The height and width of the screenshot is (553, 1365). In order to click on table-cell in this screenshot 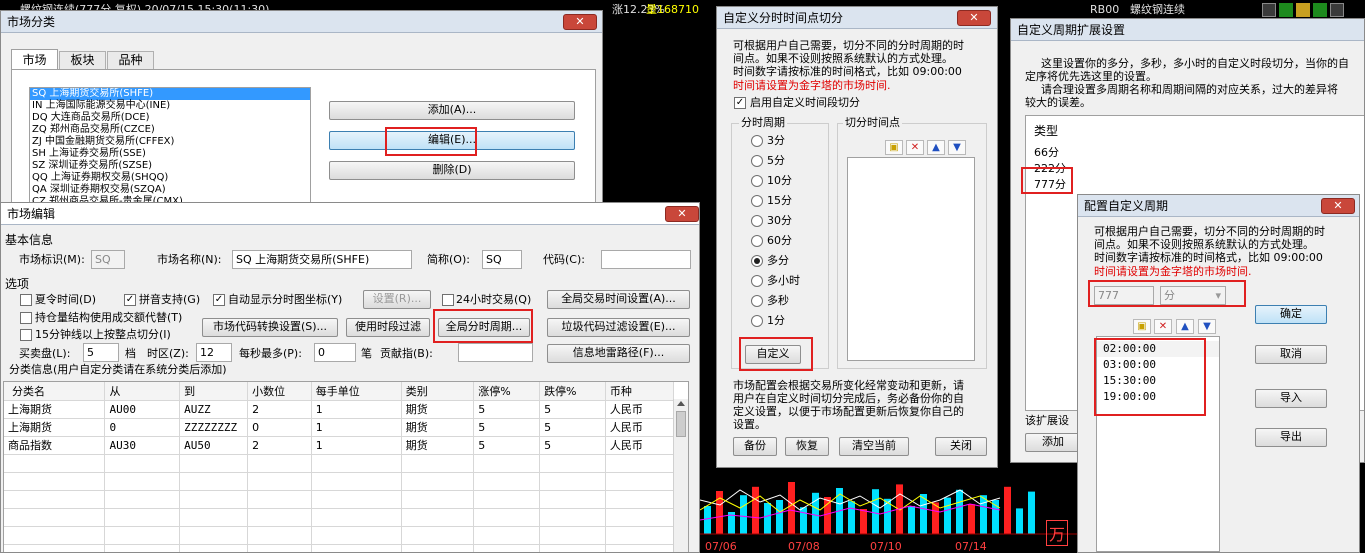, I will do `click(142, 535)`.